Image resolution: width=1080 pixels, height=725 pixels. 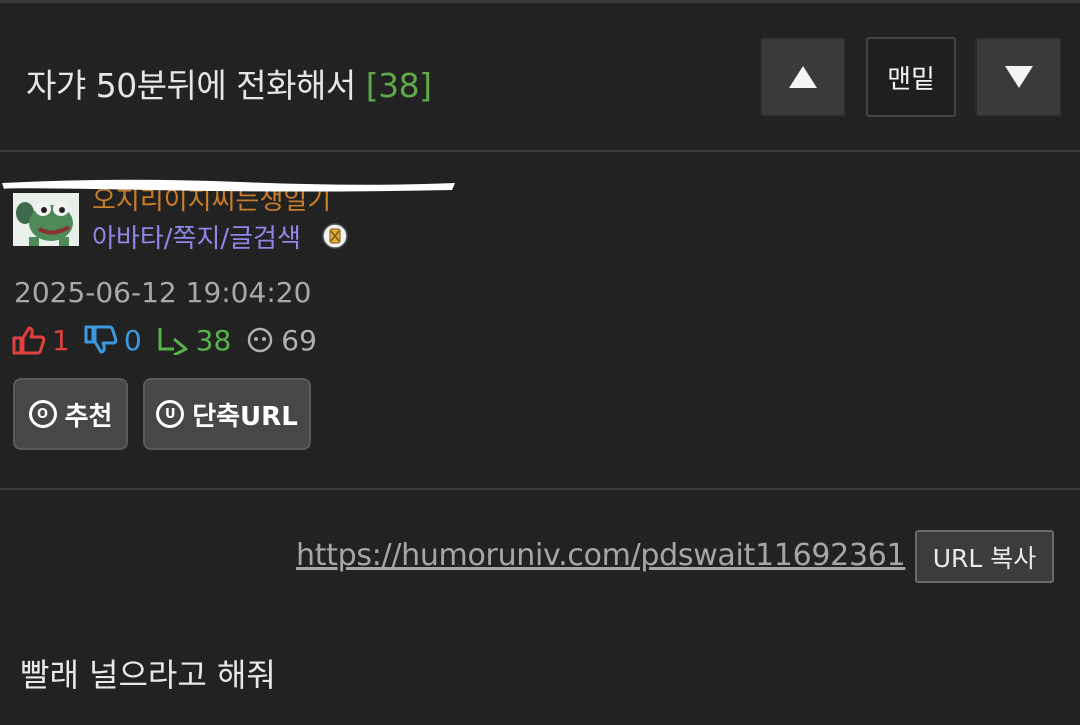 I want to click on triangle-down-icon, so click(x=1018, y=77).